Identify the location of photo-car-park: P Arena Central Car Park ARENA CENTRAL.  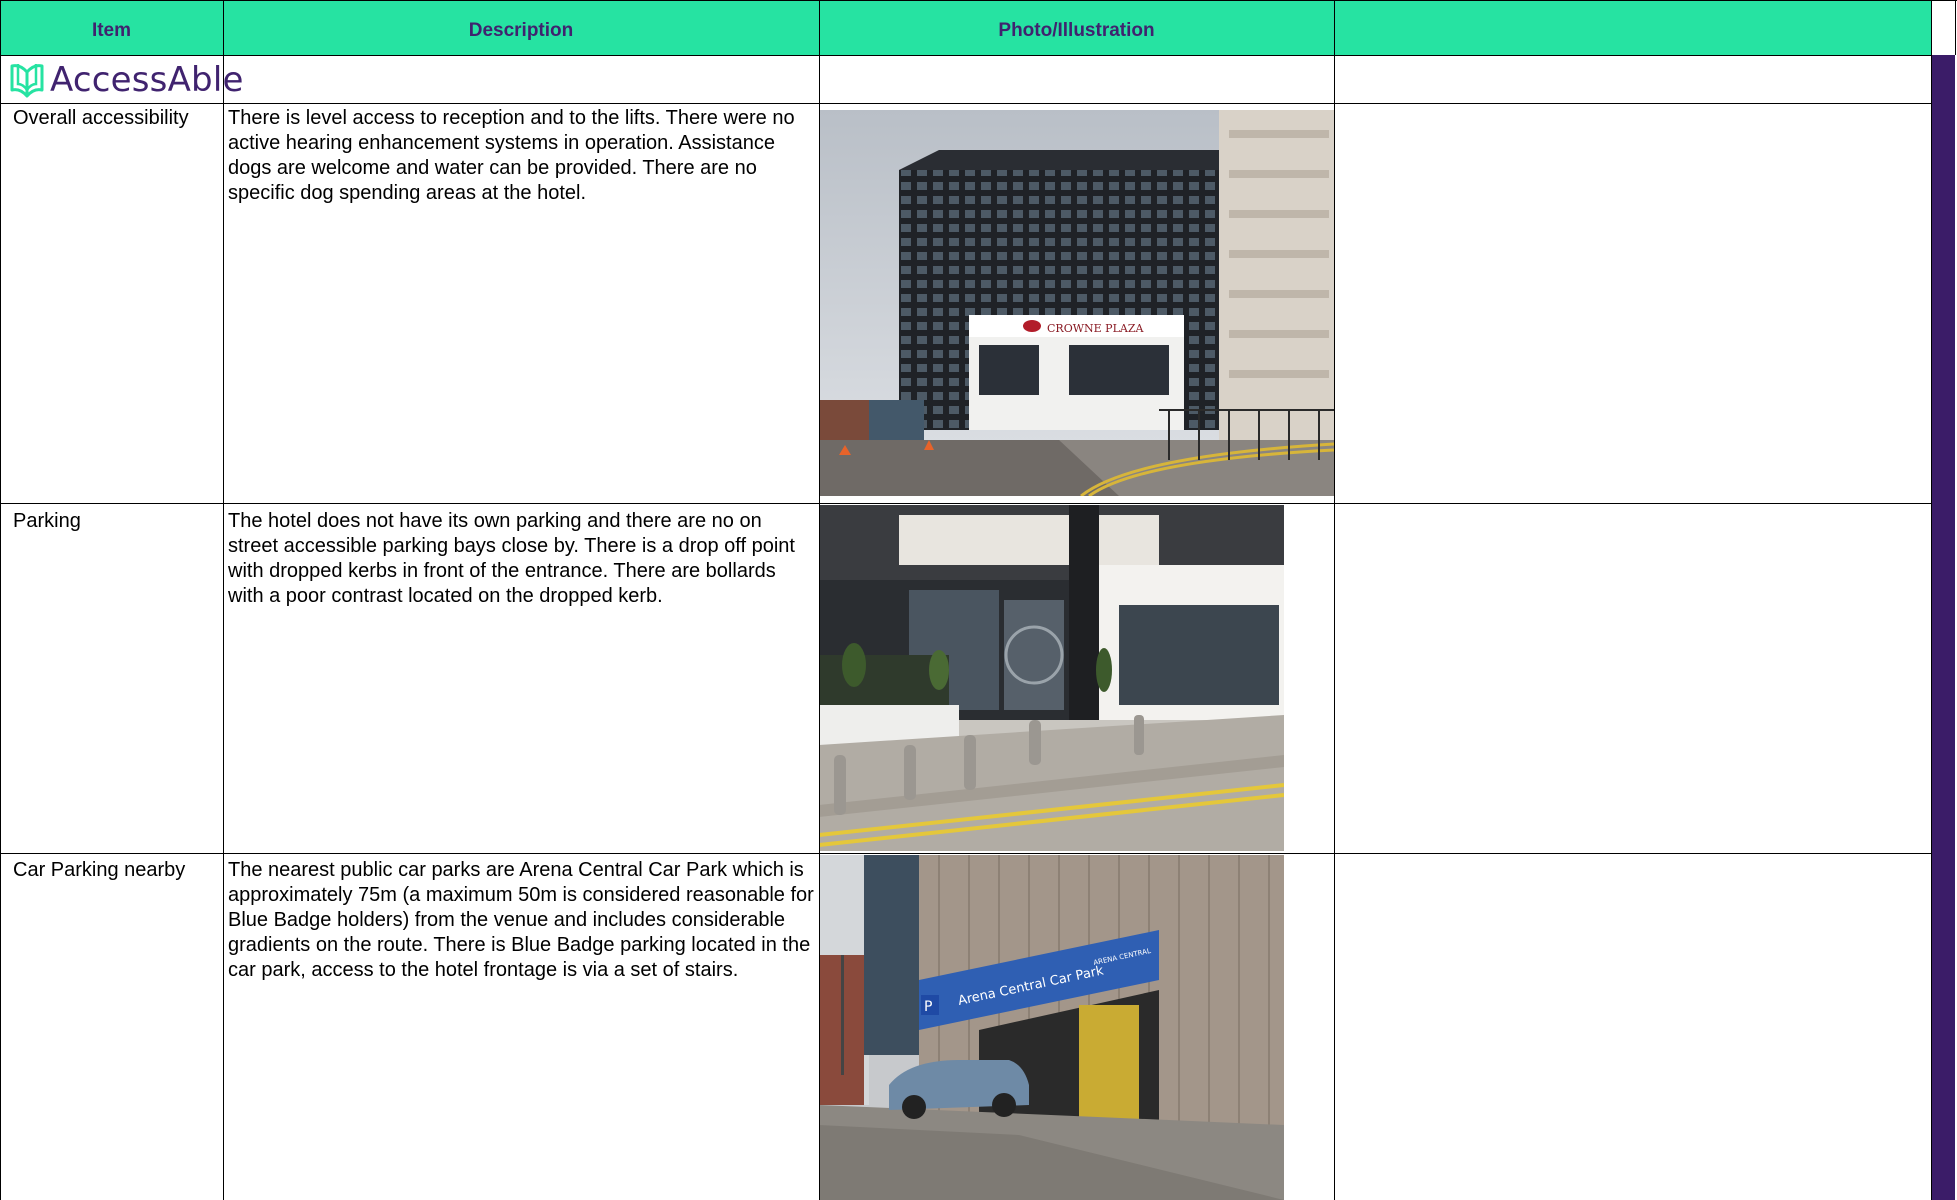
(1051, 1027).